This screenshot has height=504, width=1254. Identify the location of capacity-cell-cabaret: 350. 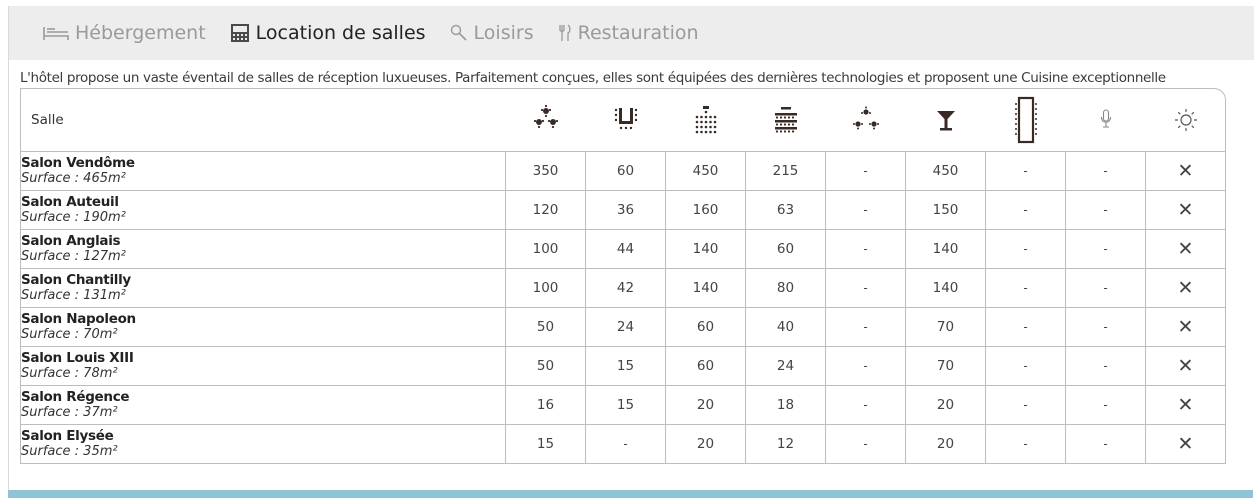
(546, 171).